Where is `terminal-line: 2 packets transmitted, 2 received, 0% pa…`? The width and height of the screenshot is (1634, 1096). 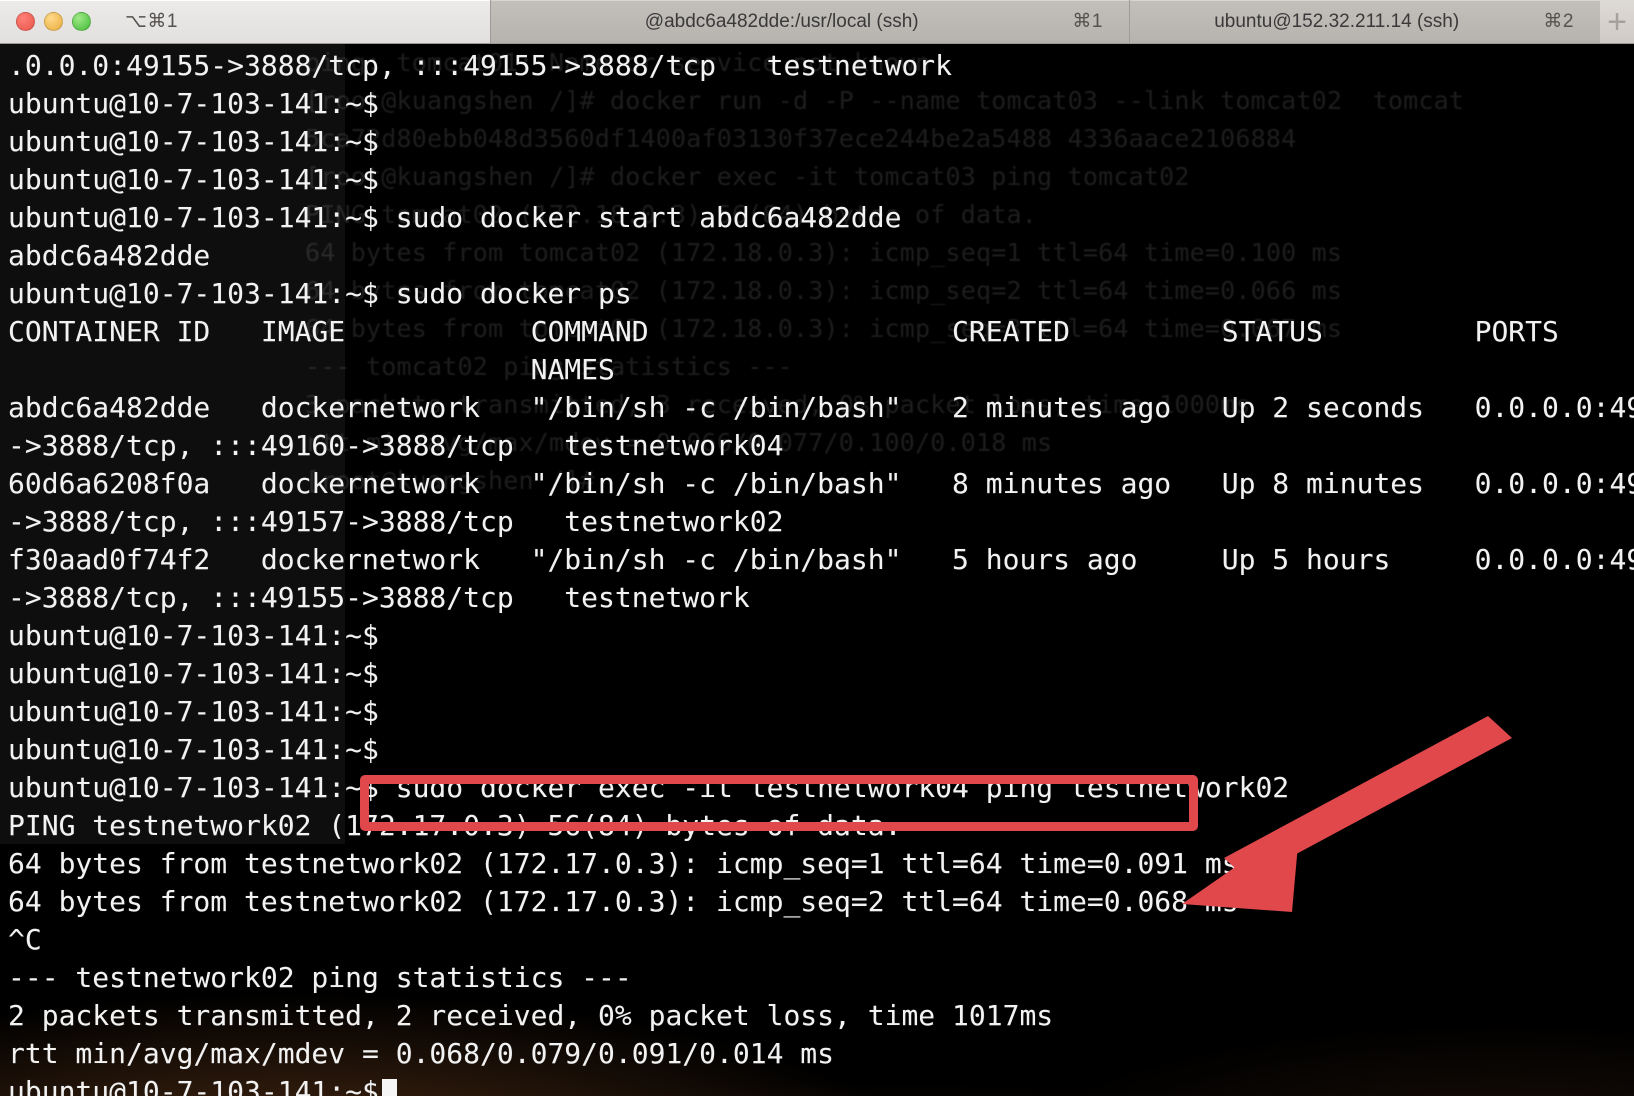 terminal-line: 2 packets transmitted, 2 received, 0% pa… is located at coordinates (531, 1015).